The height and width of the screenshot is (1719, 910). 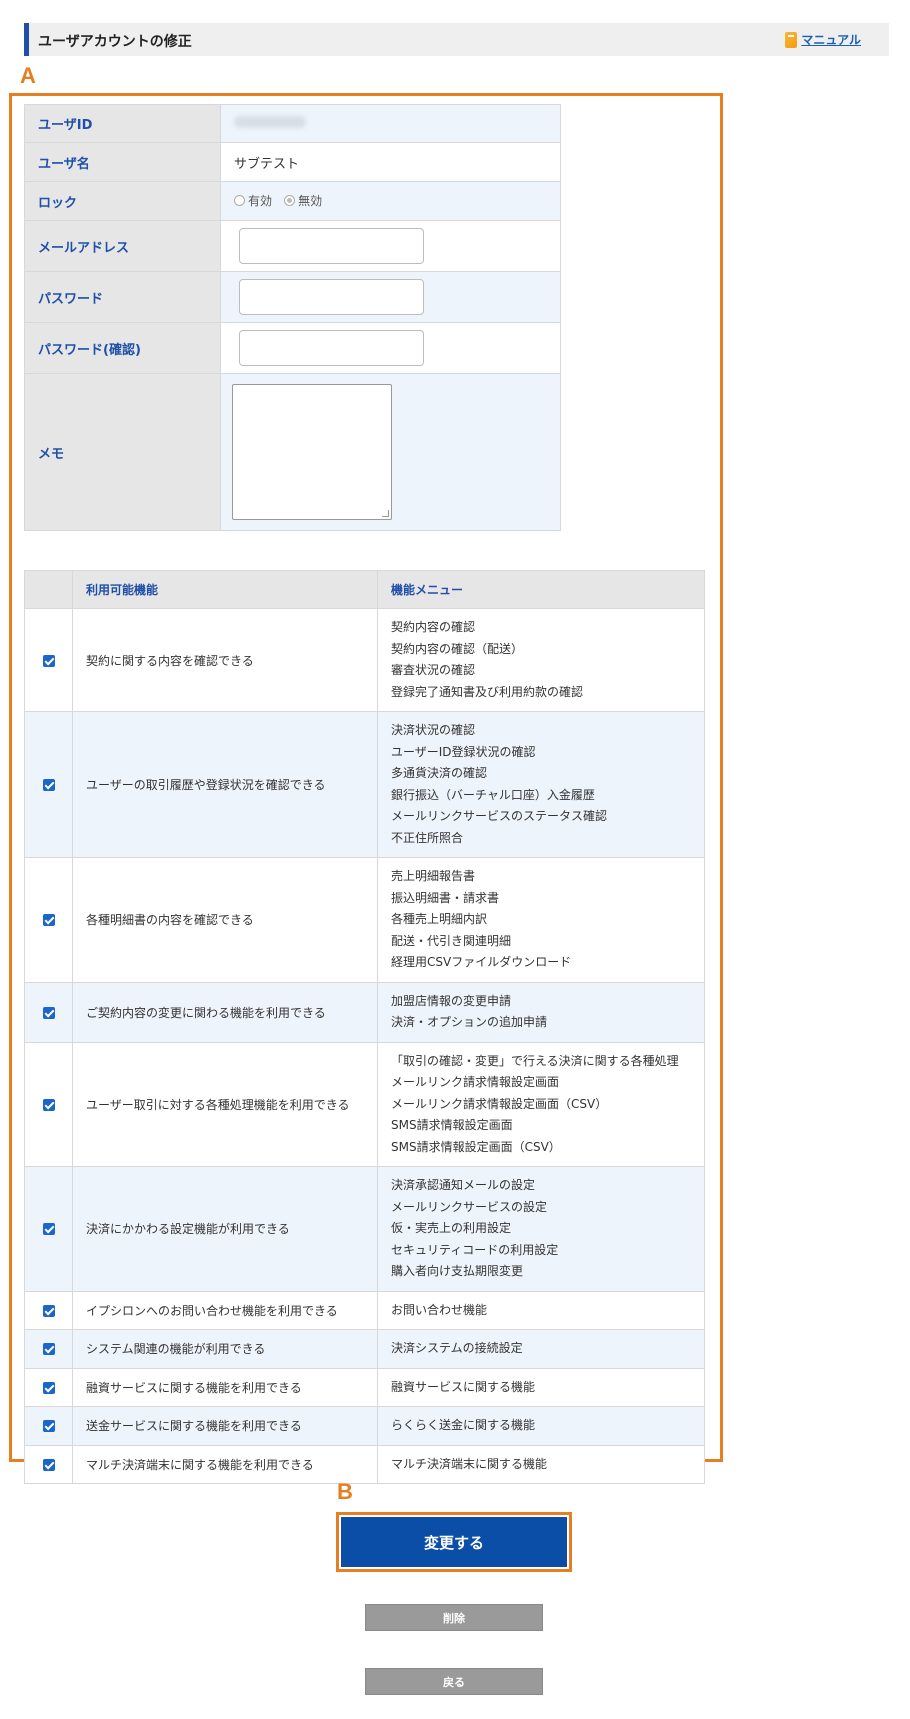 I want to click on header-feature: 利用可能機能, so click(x=225, y=589).